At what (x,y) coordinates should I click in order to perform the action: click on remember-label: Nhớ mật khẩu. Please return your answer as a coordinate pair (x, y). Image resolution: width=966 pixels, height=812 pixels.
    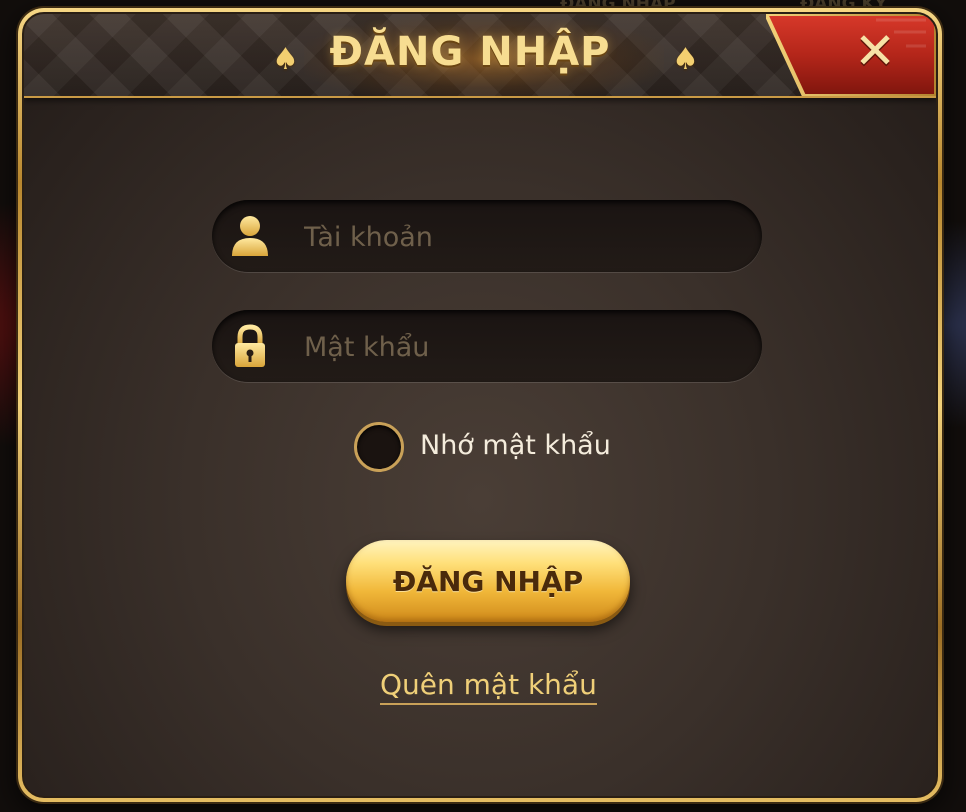
    Looking at the image, I should click on (515, 445).